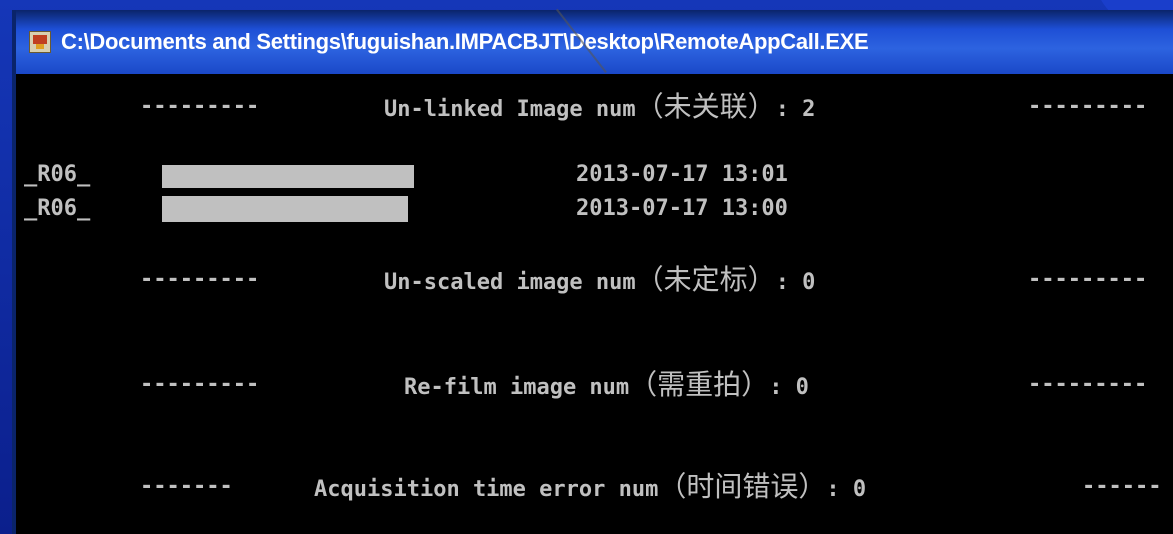 This screenshot has height=534, width=1173. I want to click on unlinked-value: : 2, so click(795, 109).